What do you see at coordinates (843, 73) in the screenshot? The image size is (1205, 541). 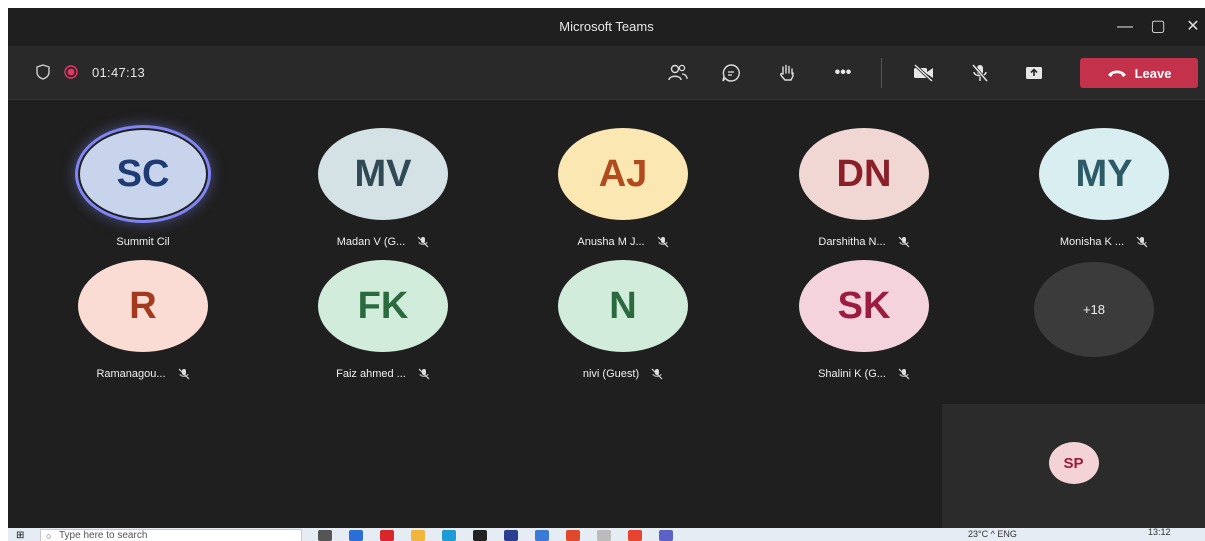 I see `more-options-icon: •••` at bounding box center [843, 73].